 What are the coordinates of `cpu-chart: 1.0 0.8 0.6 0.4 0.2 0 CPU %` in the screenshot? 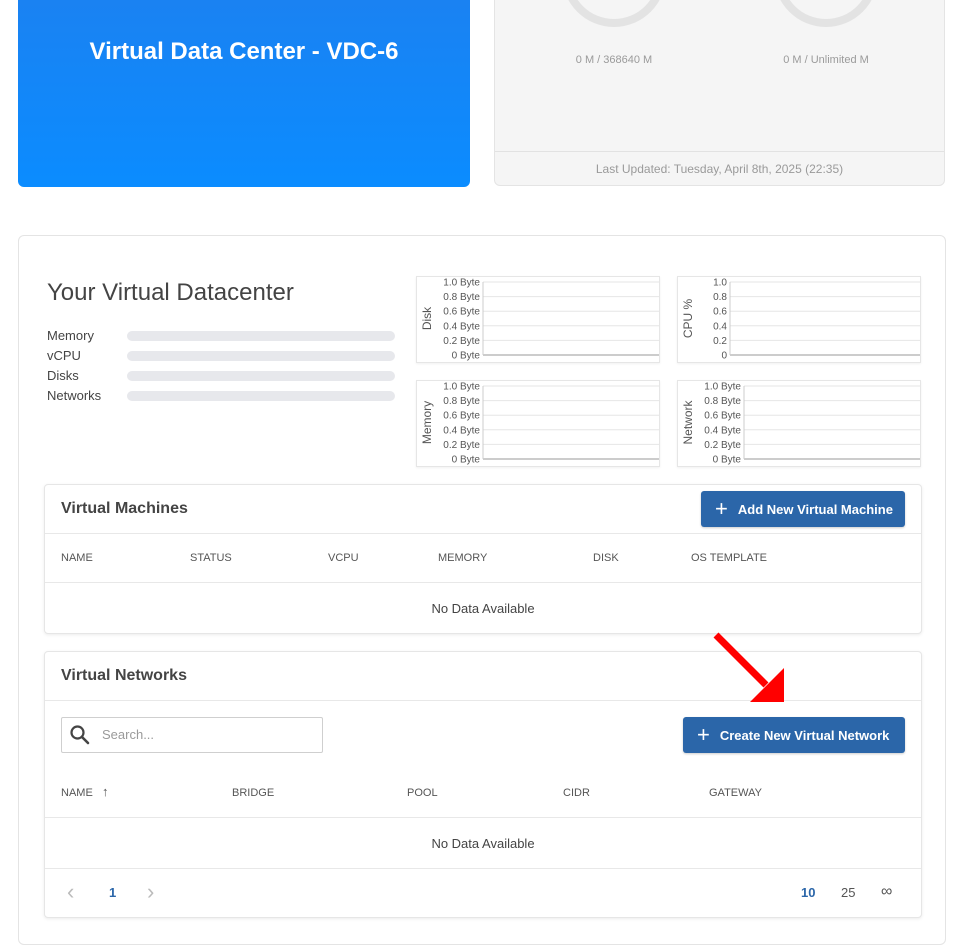 It's located at (799, 319).